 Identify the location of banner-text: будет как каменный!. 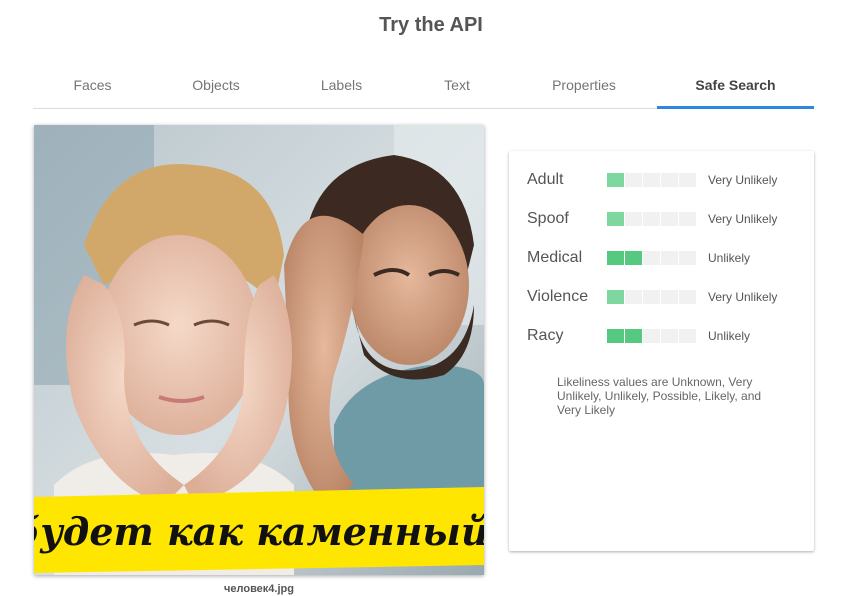
(259, 531).